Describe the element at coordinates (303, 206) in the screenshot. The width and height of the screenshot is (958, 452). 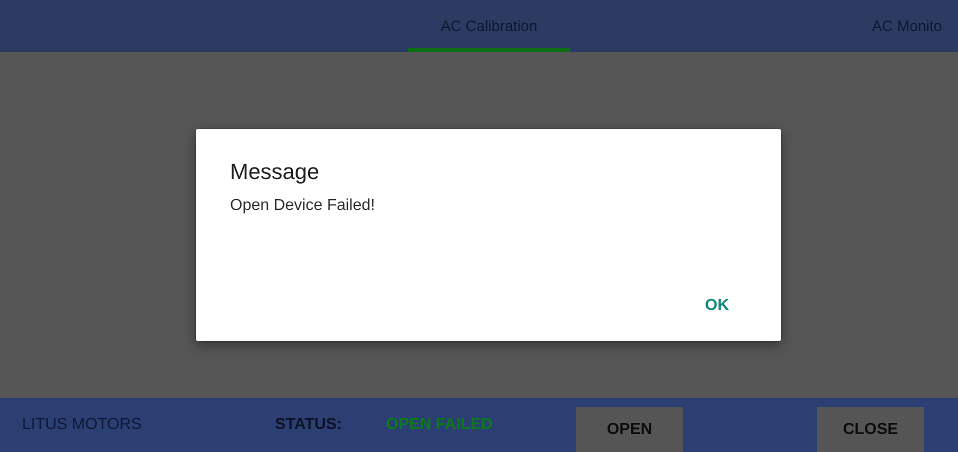
I see `dialog-message: Open Device Failed!` at that location.